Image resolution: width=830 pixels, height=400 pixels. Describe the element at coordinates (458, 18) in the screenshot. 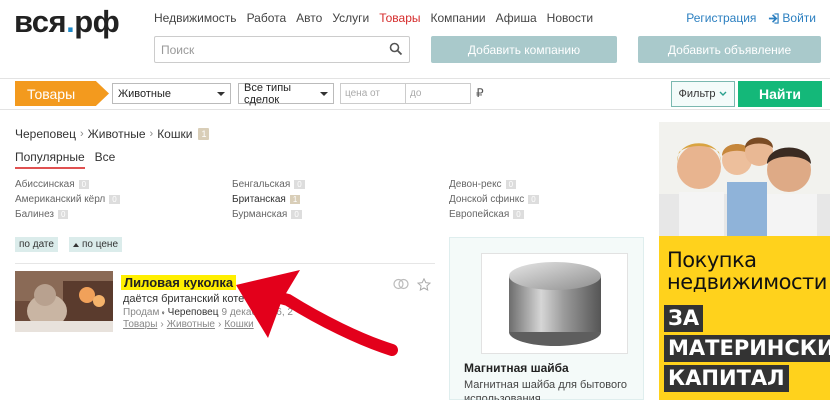

I see `nav-item-companies: Компании` at that location.